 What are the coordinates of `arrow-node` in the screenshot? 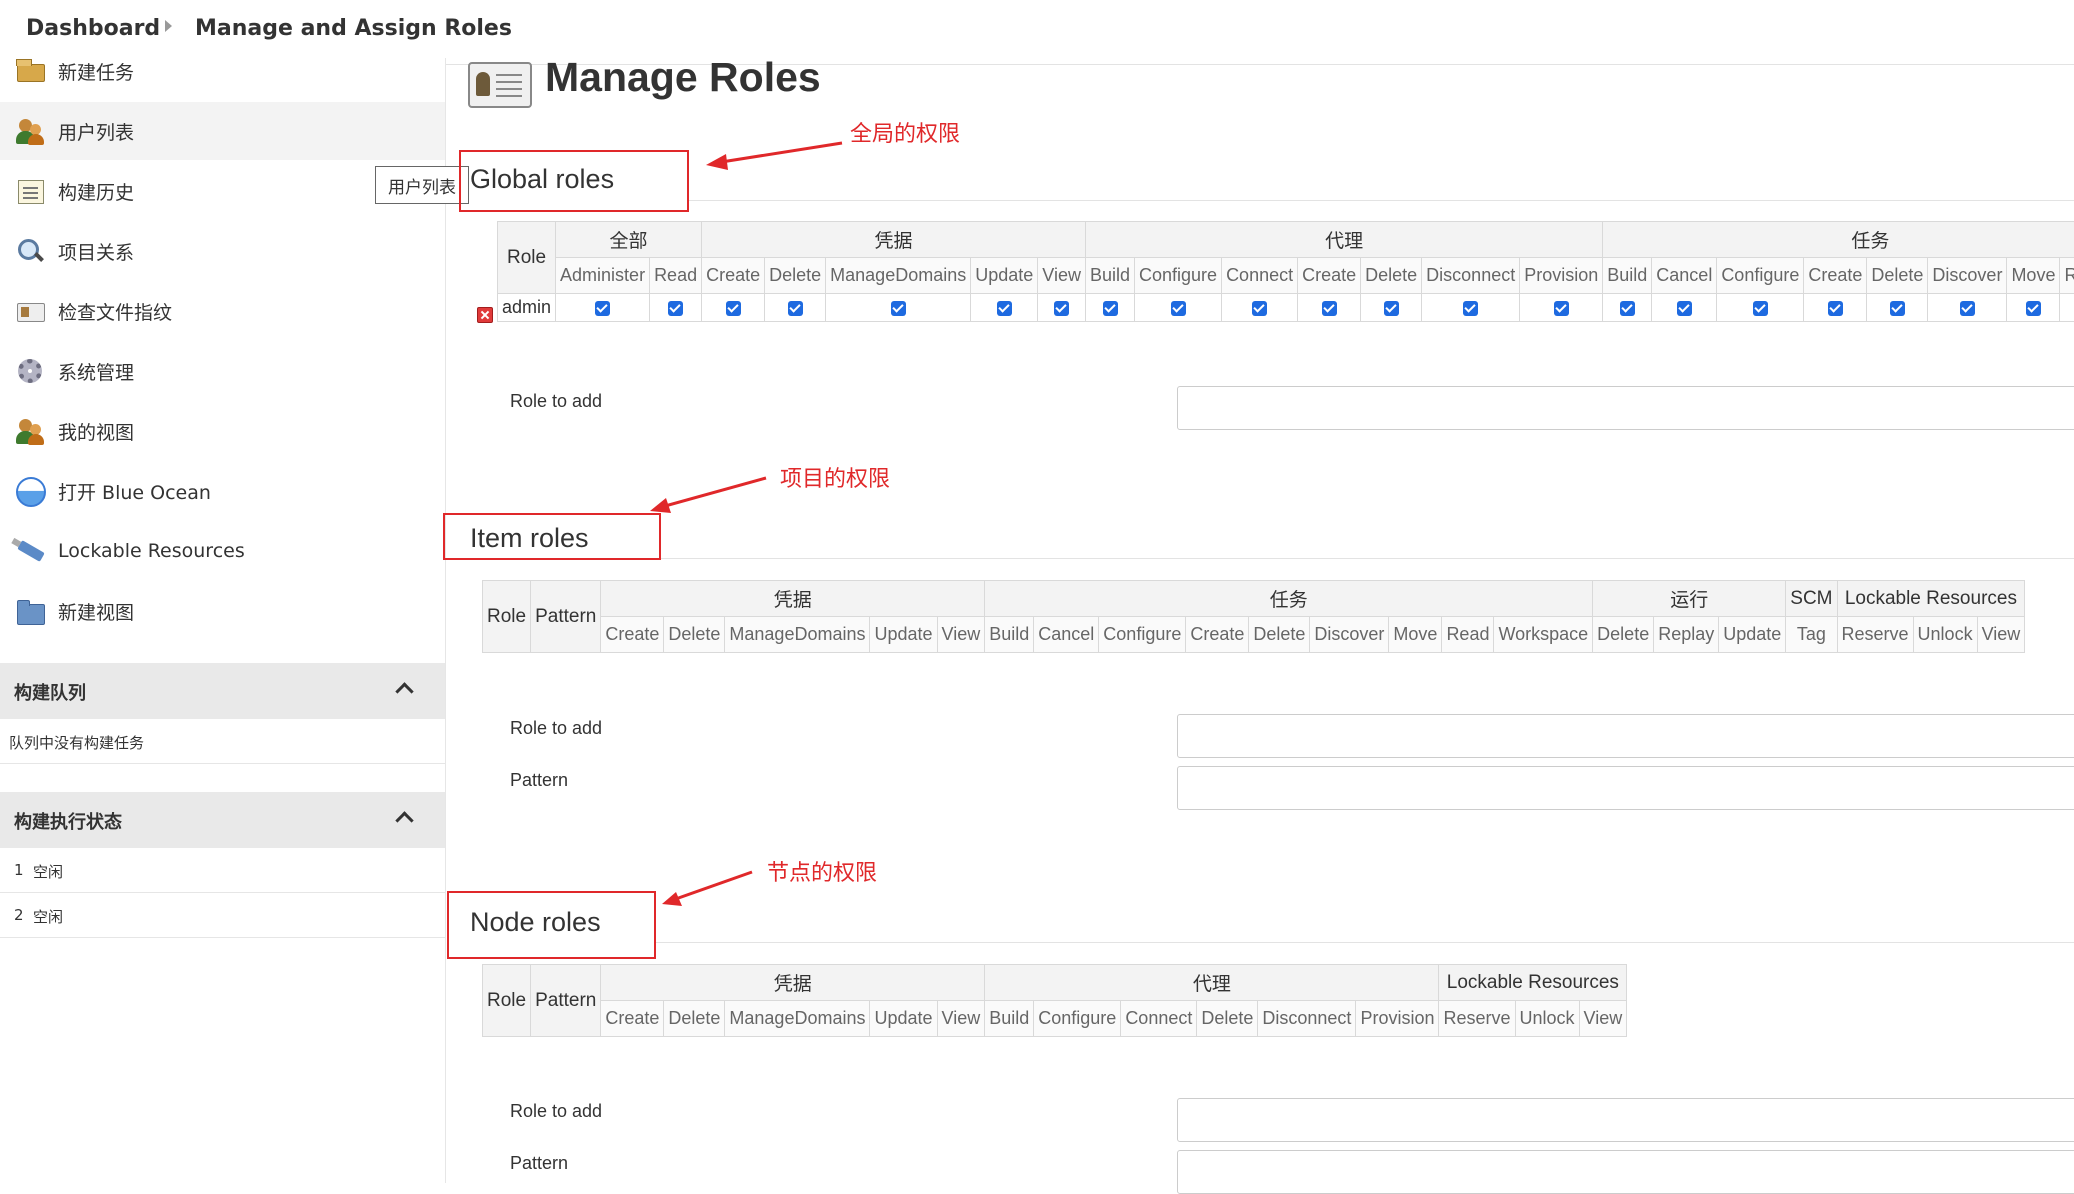 It's located at (711, 886).